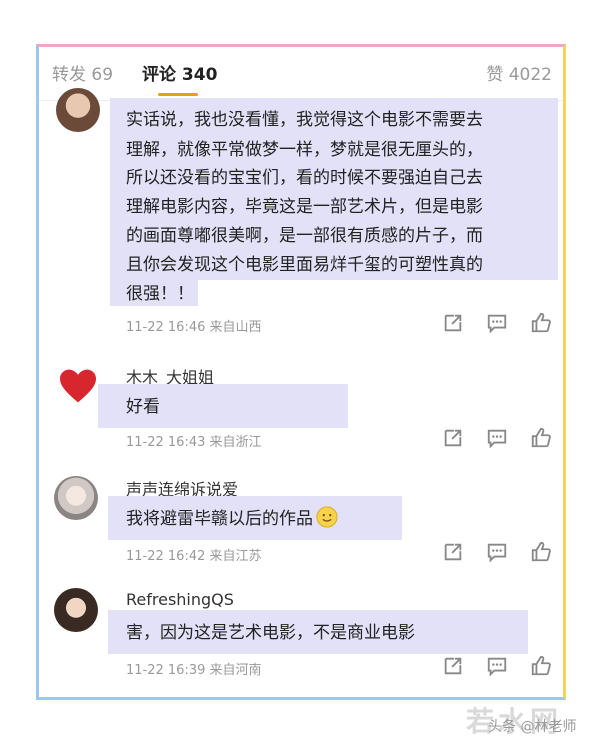 This screenshot has height=746, width=600. What do you see at coordinates (194, 556) in the screenshot?
I see `comment-meta: 11-22 16:42 来自江苏` at bounding box center [194, 556].